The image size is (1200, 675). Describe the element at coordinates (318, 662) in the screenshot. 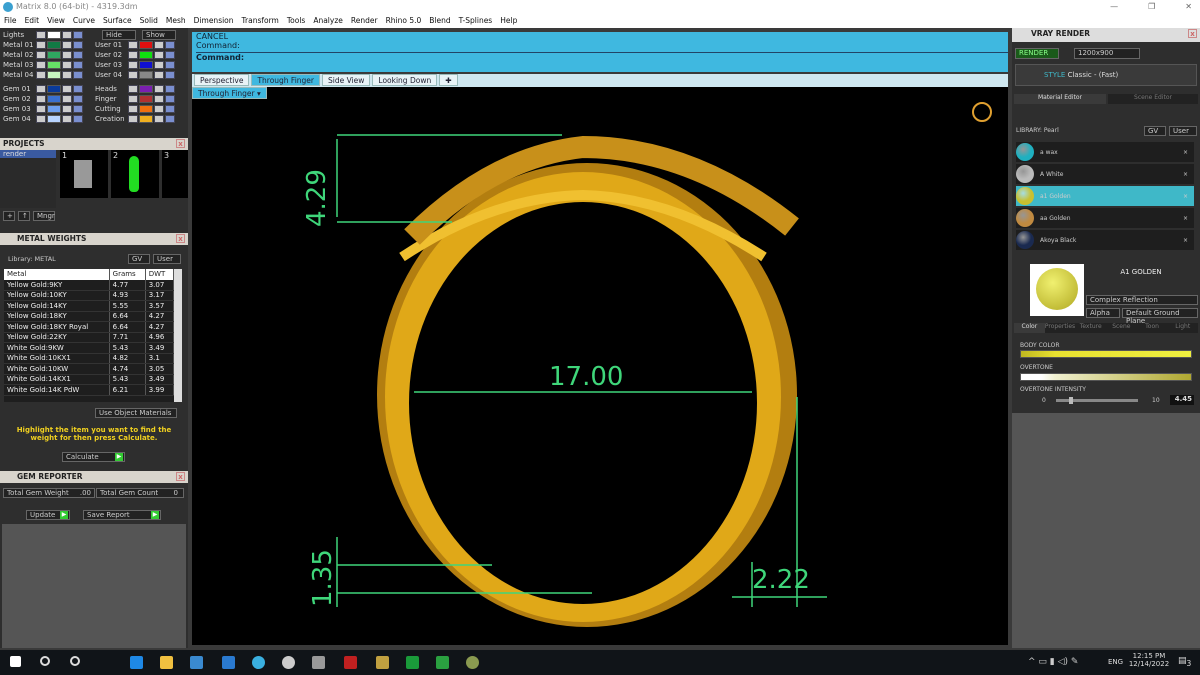

I see `rhino-icon` at that location.